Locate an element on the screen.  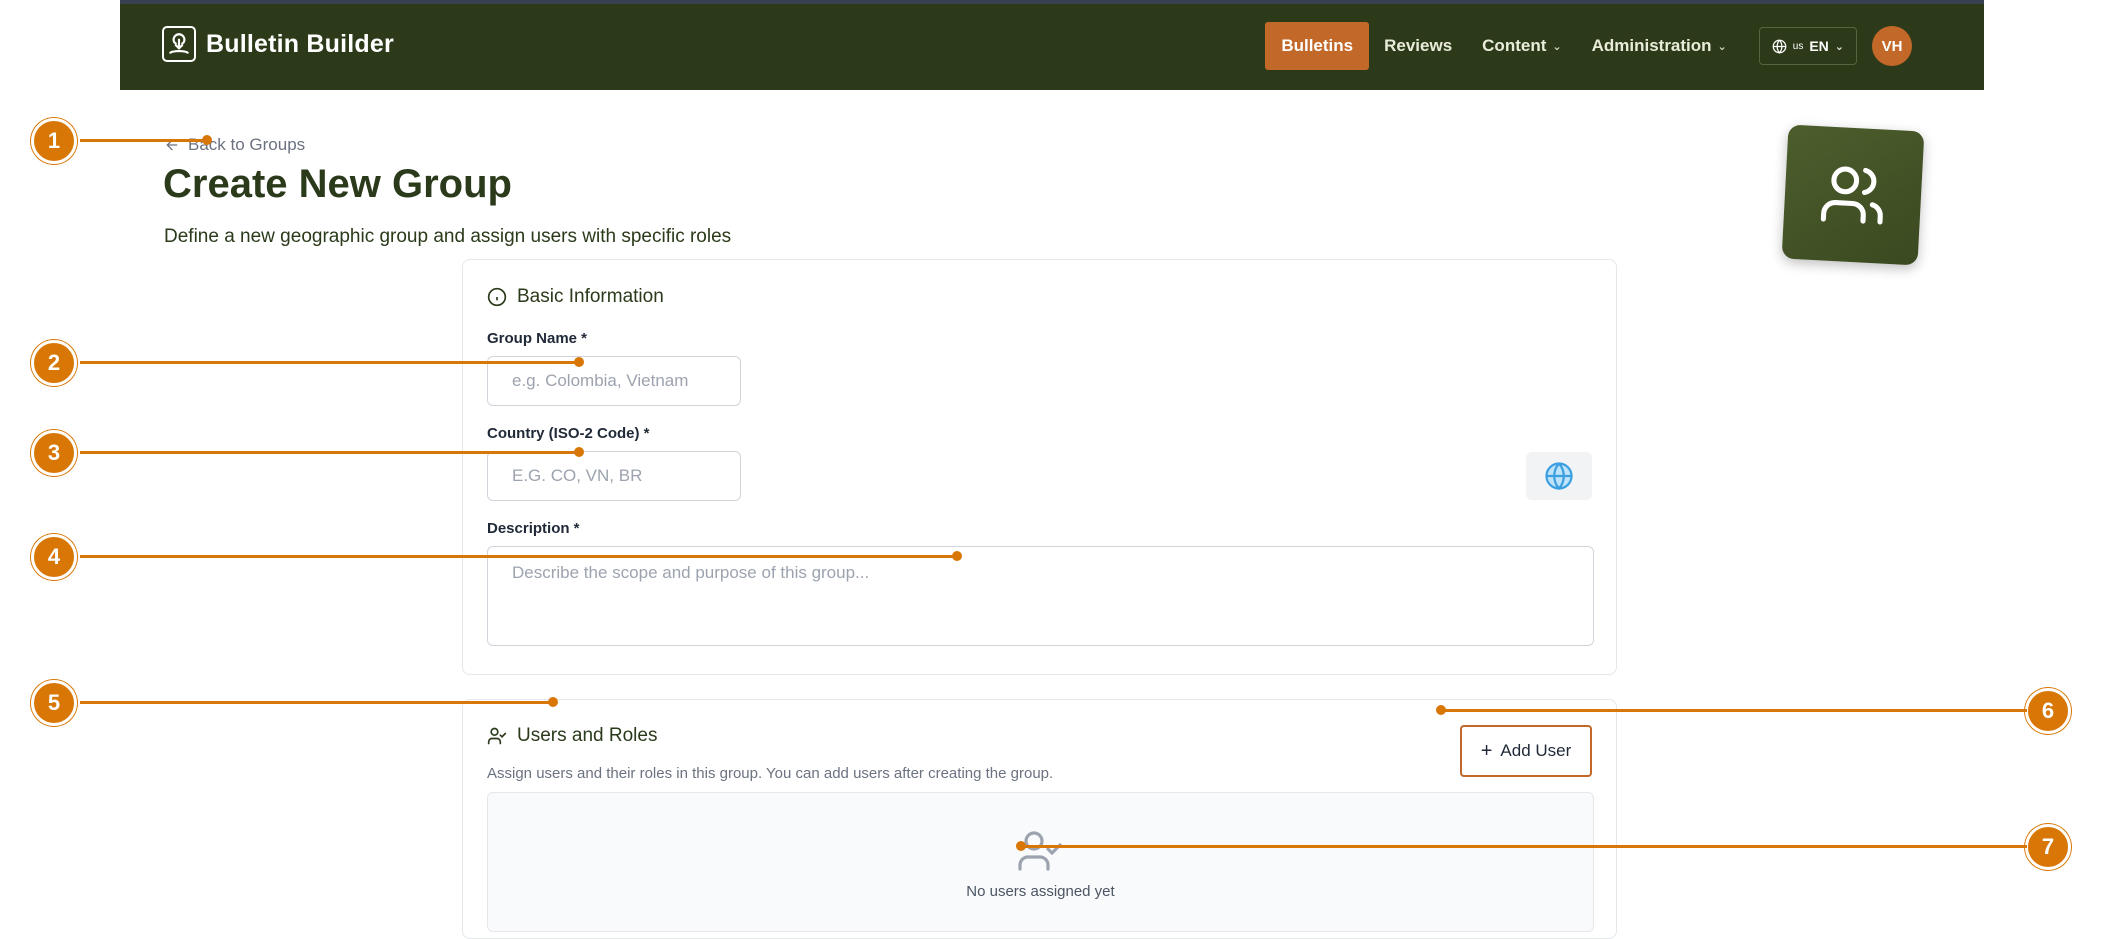
basic-information-title: Basic Information is located at coordinates (590, 296).